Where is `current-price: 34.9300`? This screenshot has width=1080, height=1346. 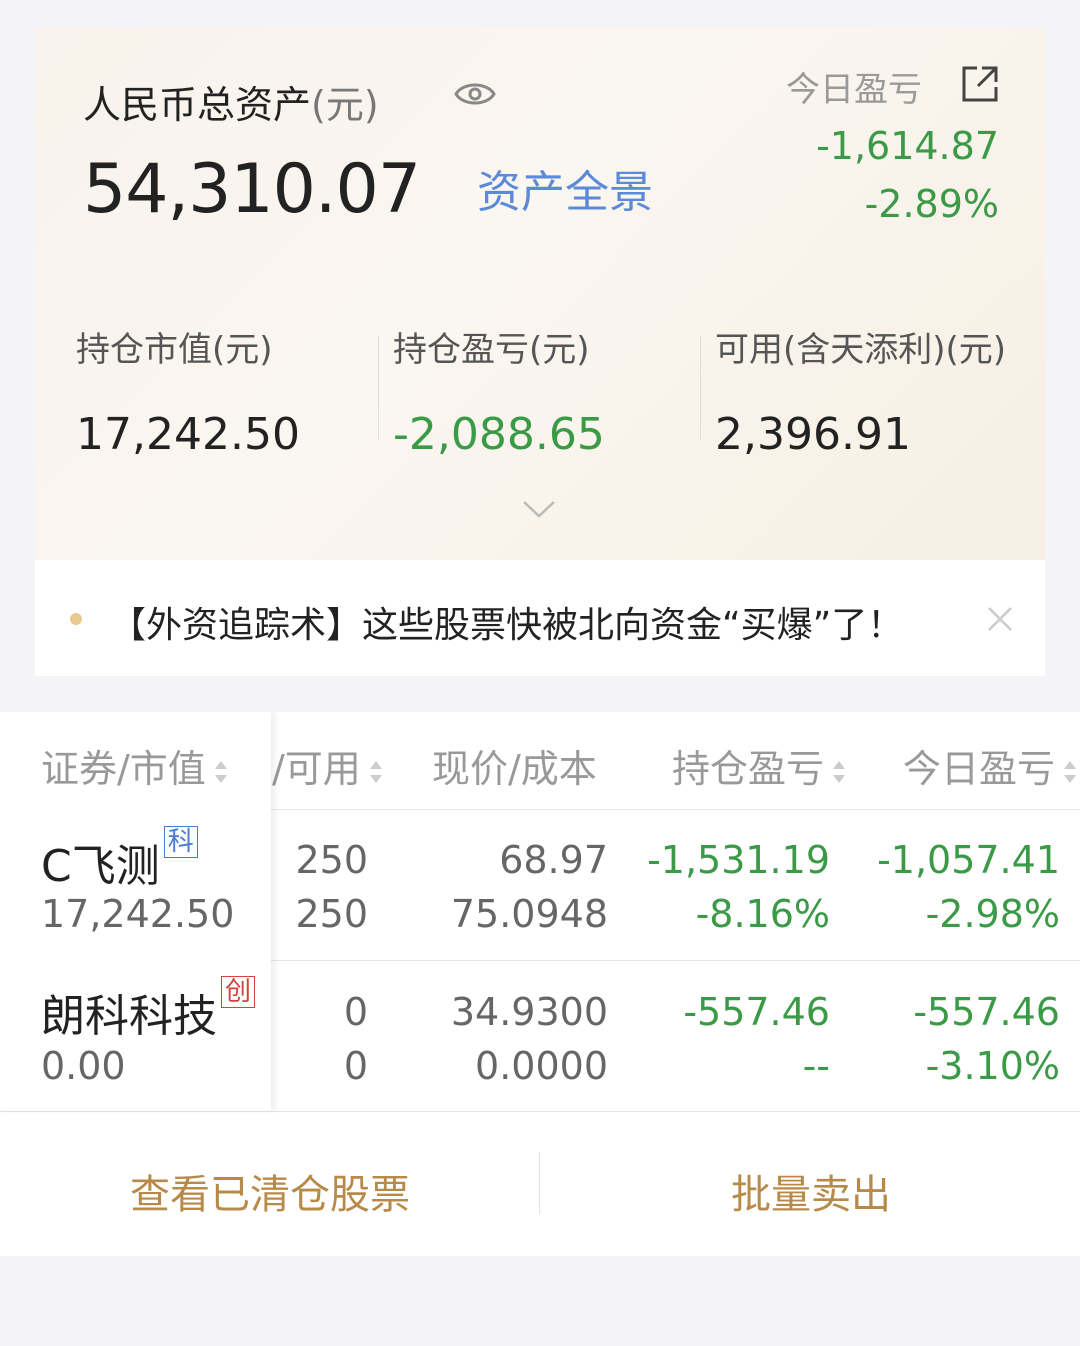
current-price: 34.9300 is located at coordinates (529, 1012).